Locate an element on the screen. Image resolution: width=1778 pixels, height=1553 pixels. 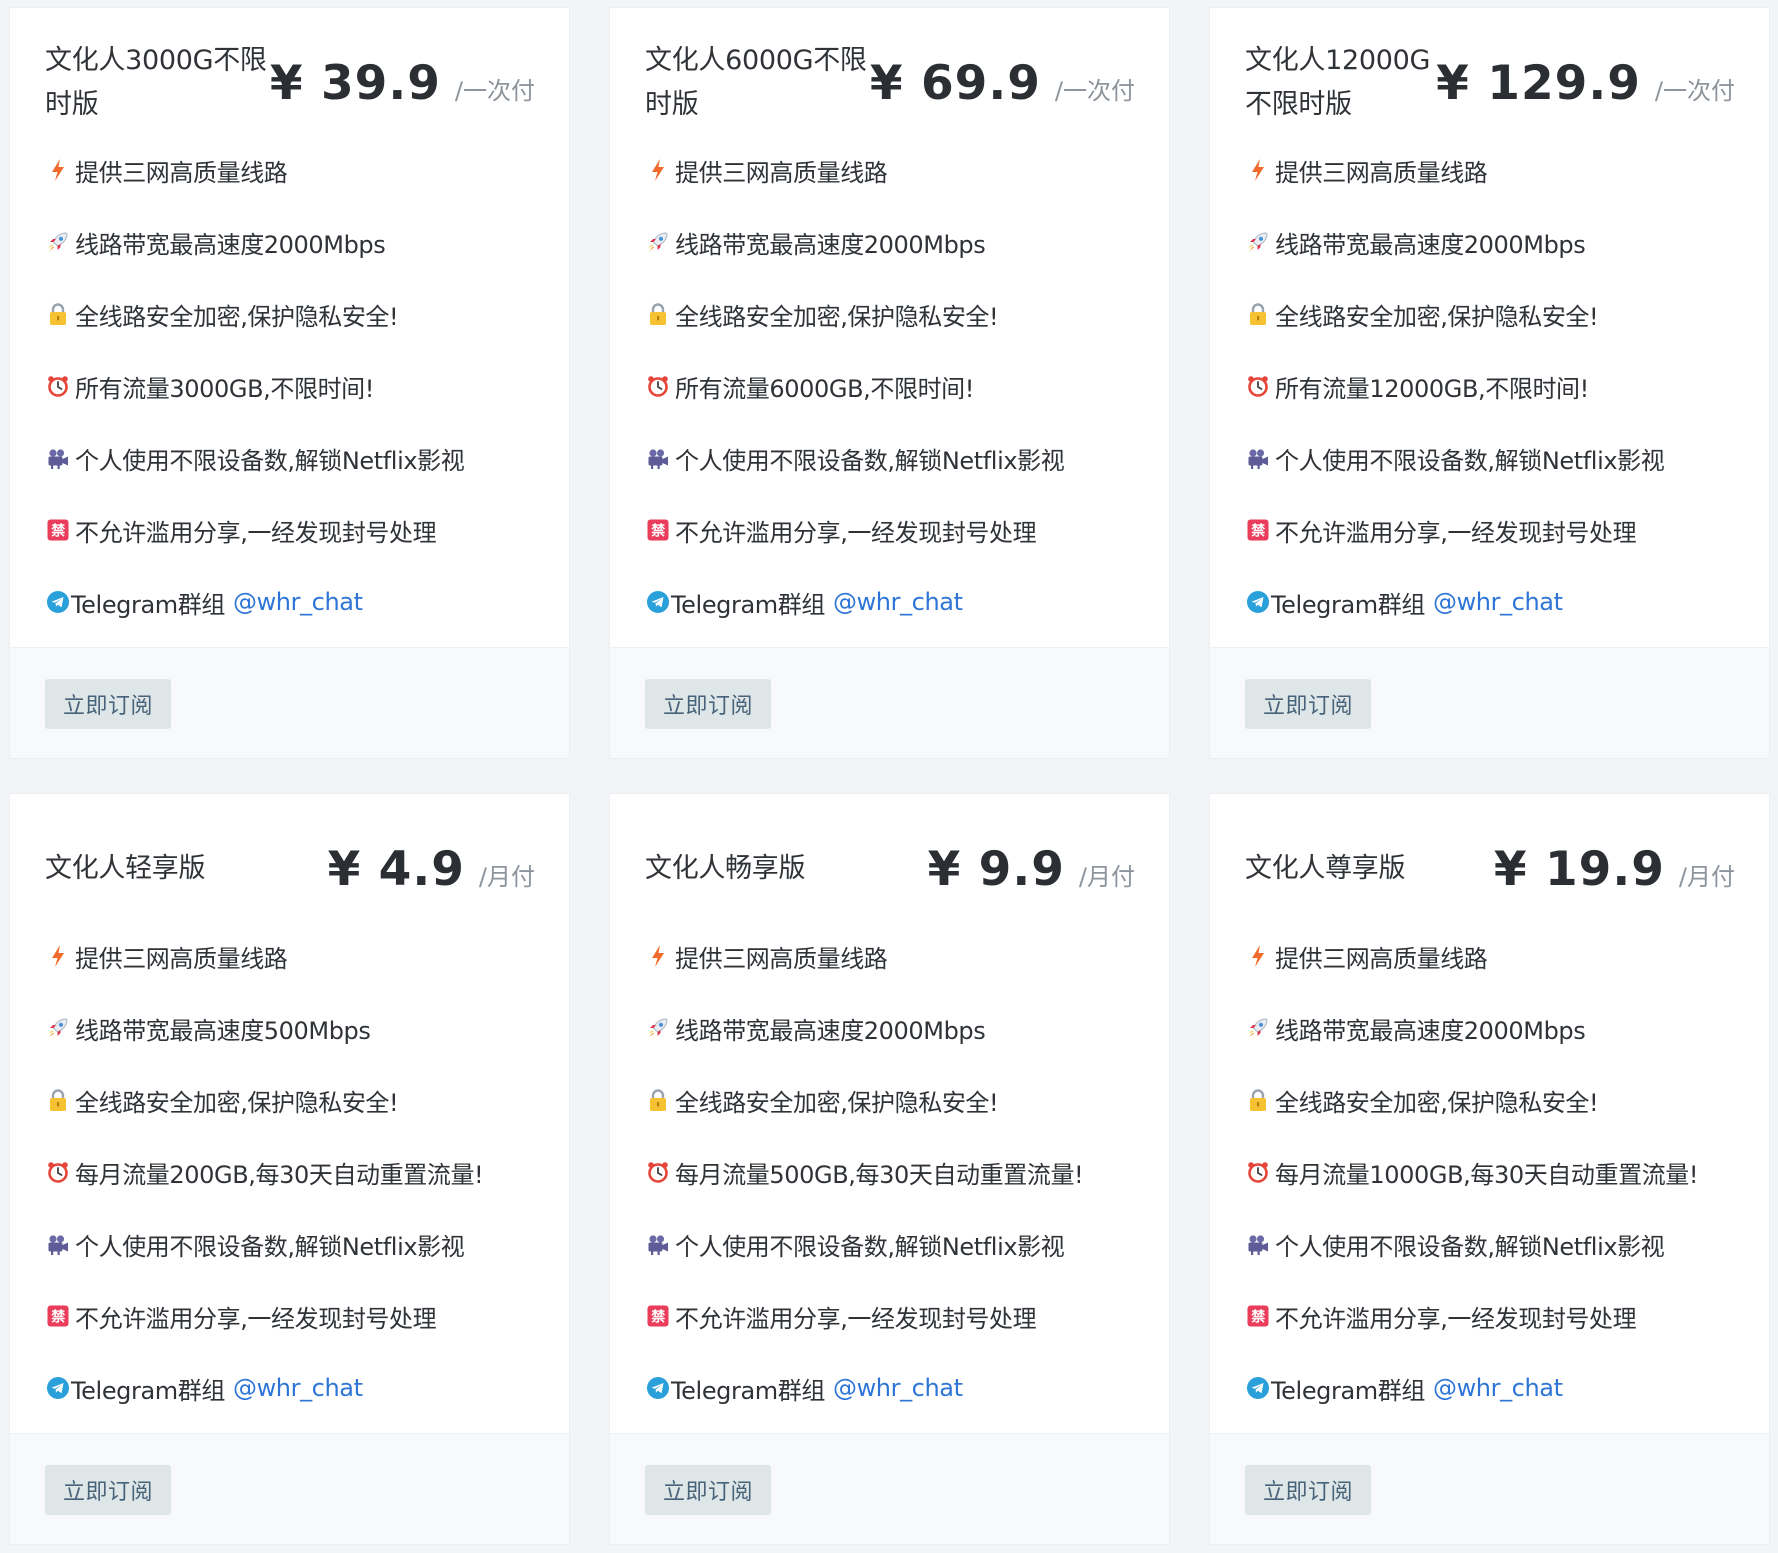
feature-text: 全线路安全加密,保护隐私安全! is located at coordinates (837, 1102).